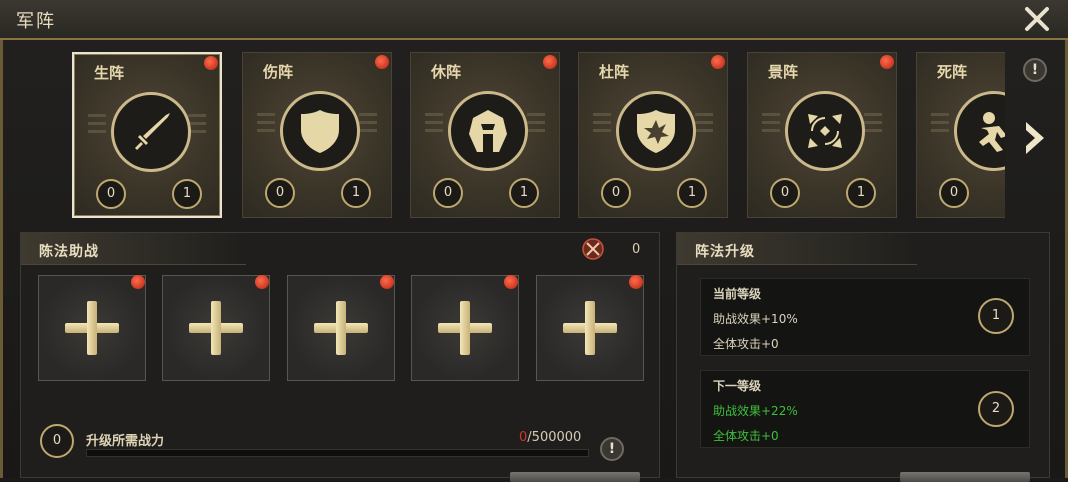 Image resolution: width=1068 pixels, height=482 pixels. Describe the element at coordinates (737, 294) in the screenshot. I see `current-level-heading: 当前等级` at that location.